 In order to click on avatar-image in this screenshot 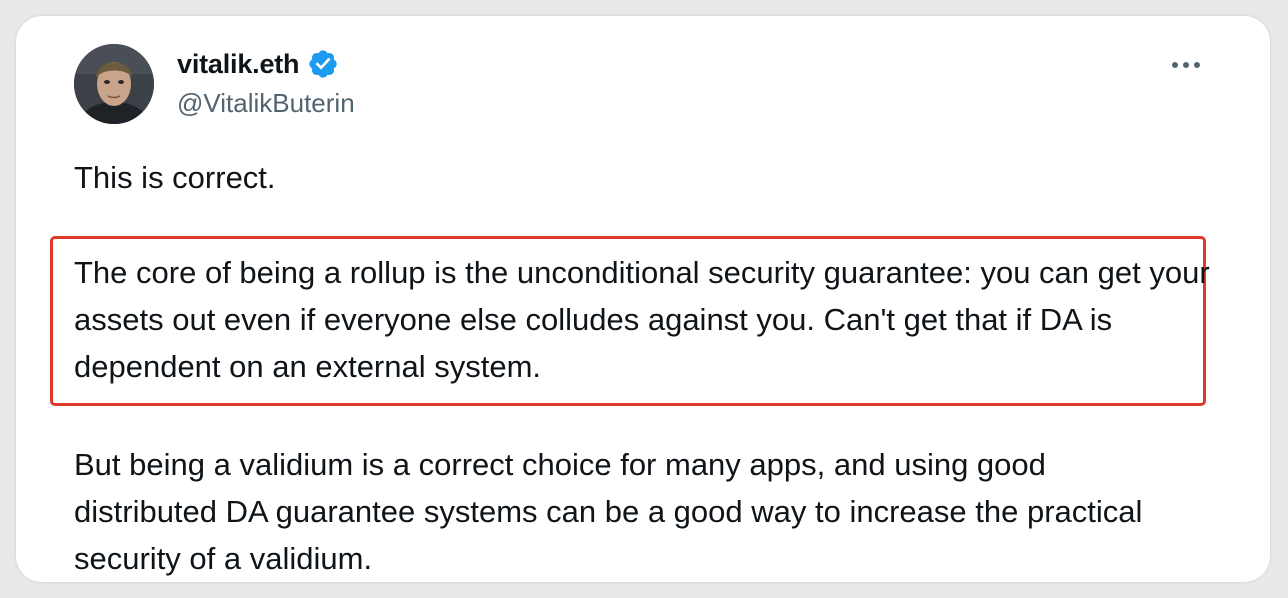, I will do `click(114, 84)`.